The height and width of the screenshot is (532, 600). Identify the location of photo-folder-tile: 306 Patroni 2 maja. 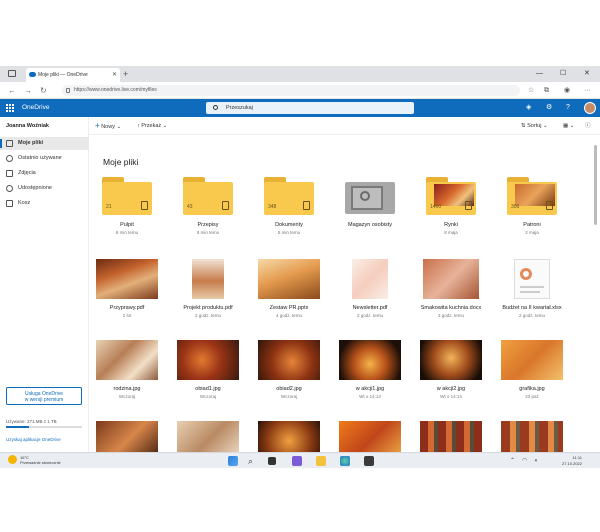
(532, 210).